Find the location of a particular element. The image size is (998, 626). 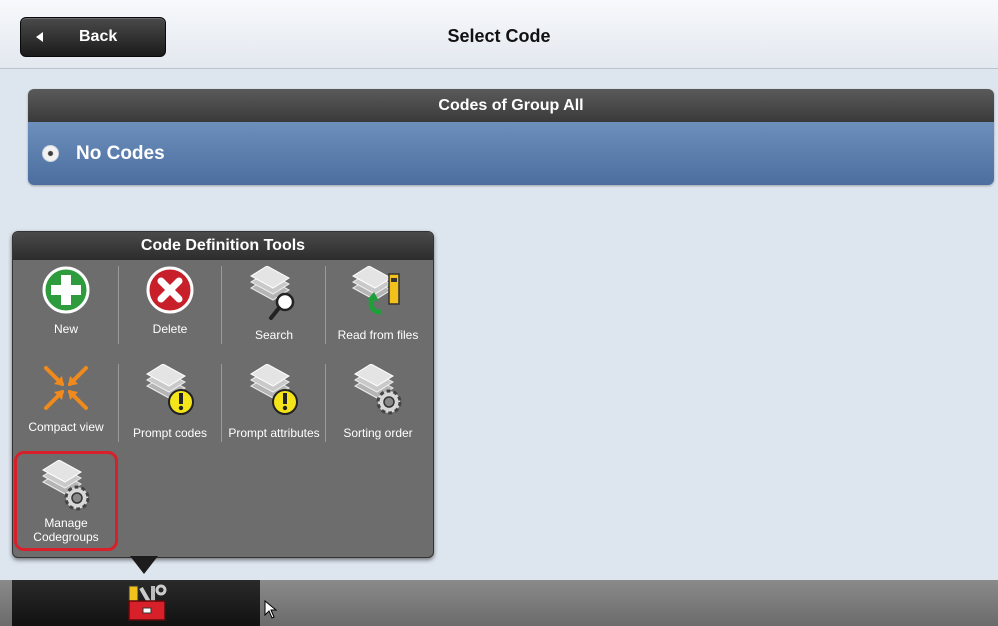

radio-icon is located at coordinates (50, 153).